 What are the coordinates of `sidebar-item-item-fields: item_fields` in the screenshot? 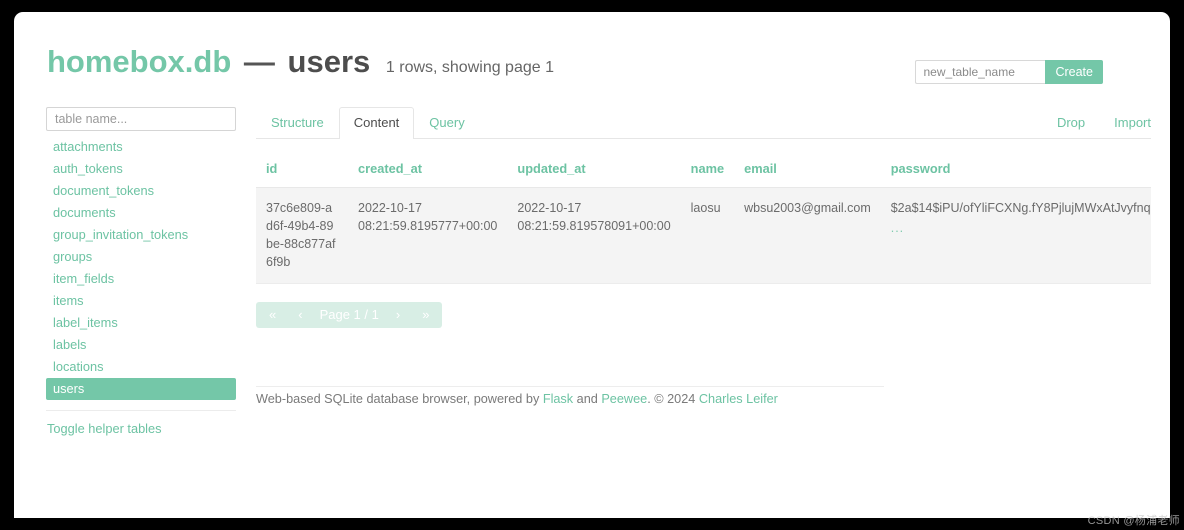 It's located at (141, 279).